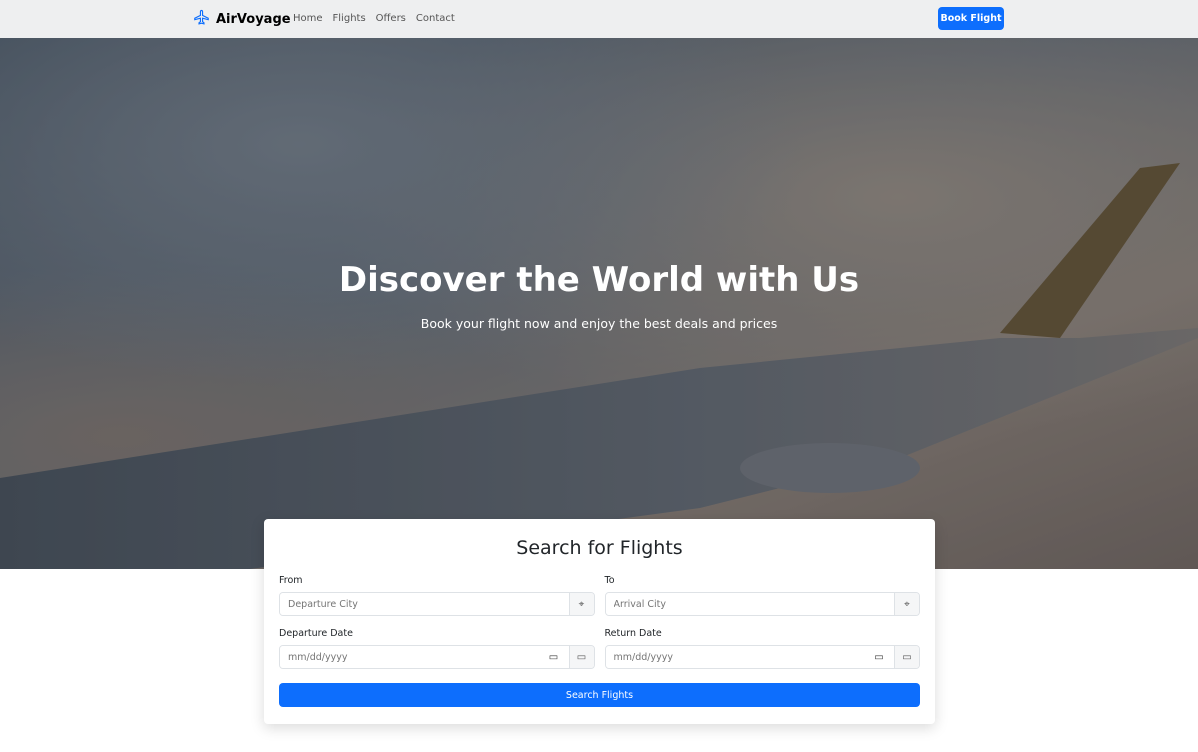 Image resolution: width=1198 pixels, height=752 pixels. Describe the element at coordinates (971, 18) in the screenshot. I see `book-flight-button: Book Flight` at that location.